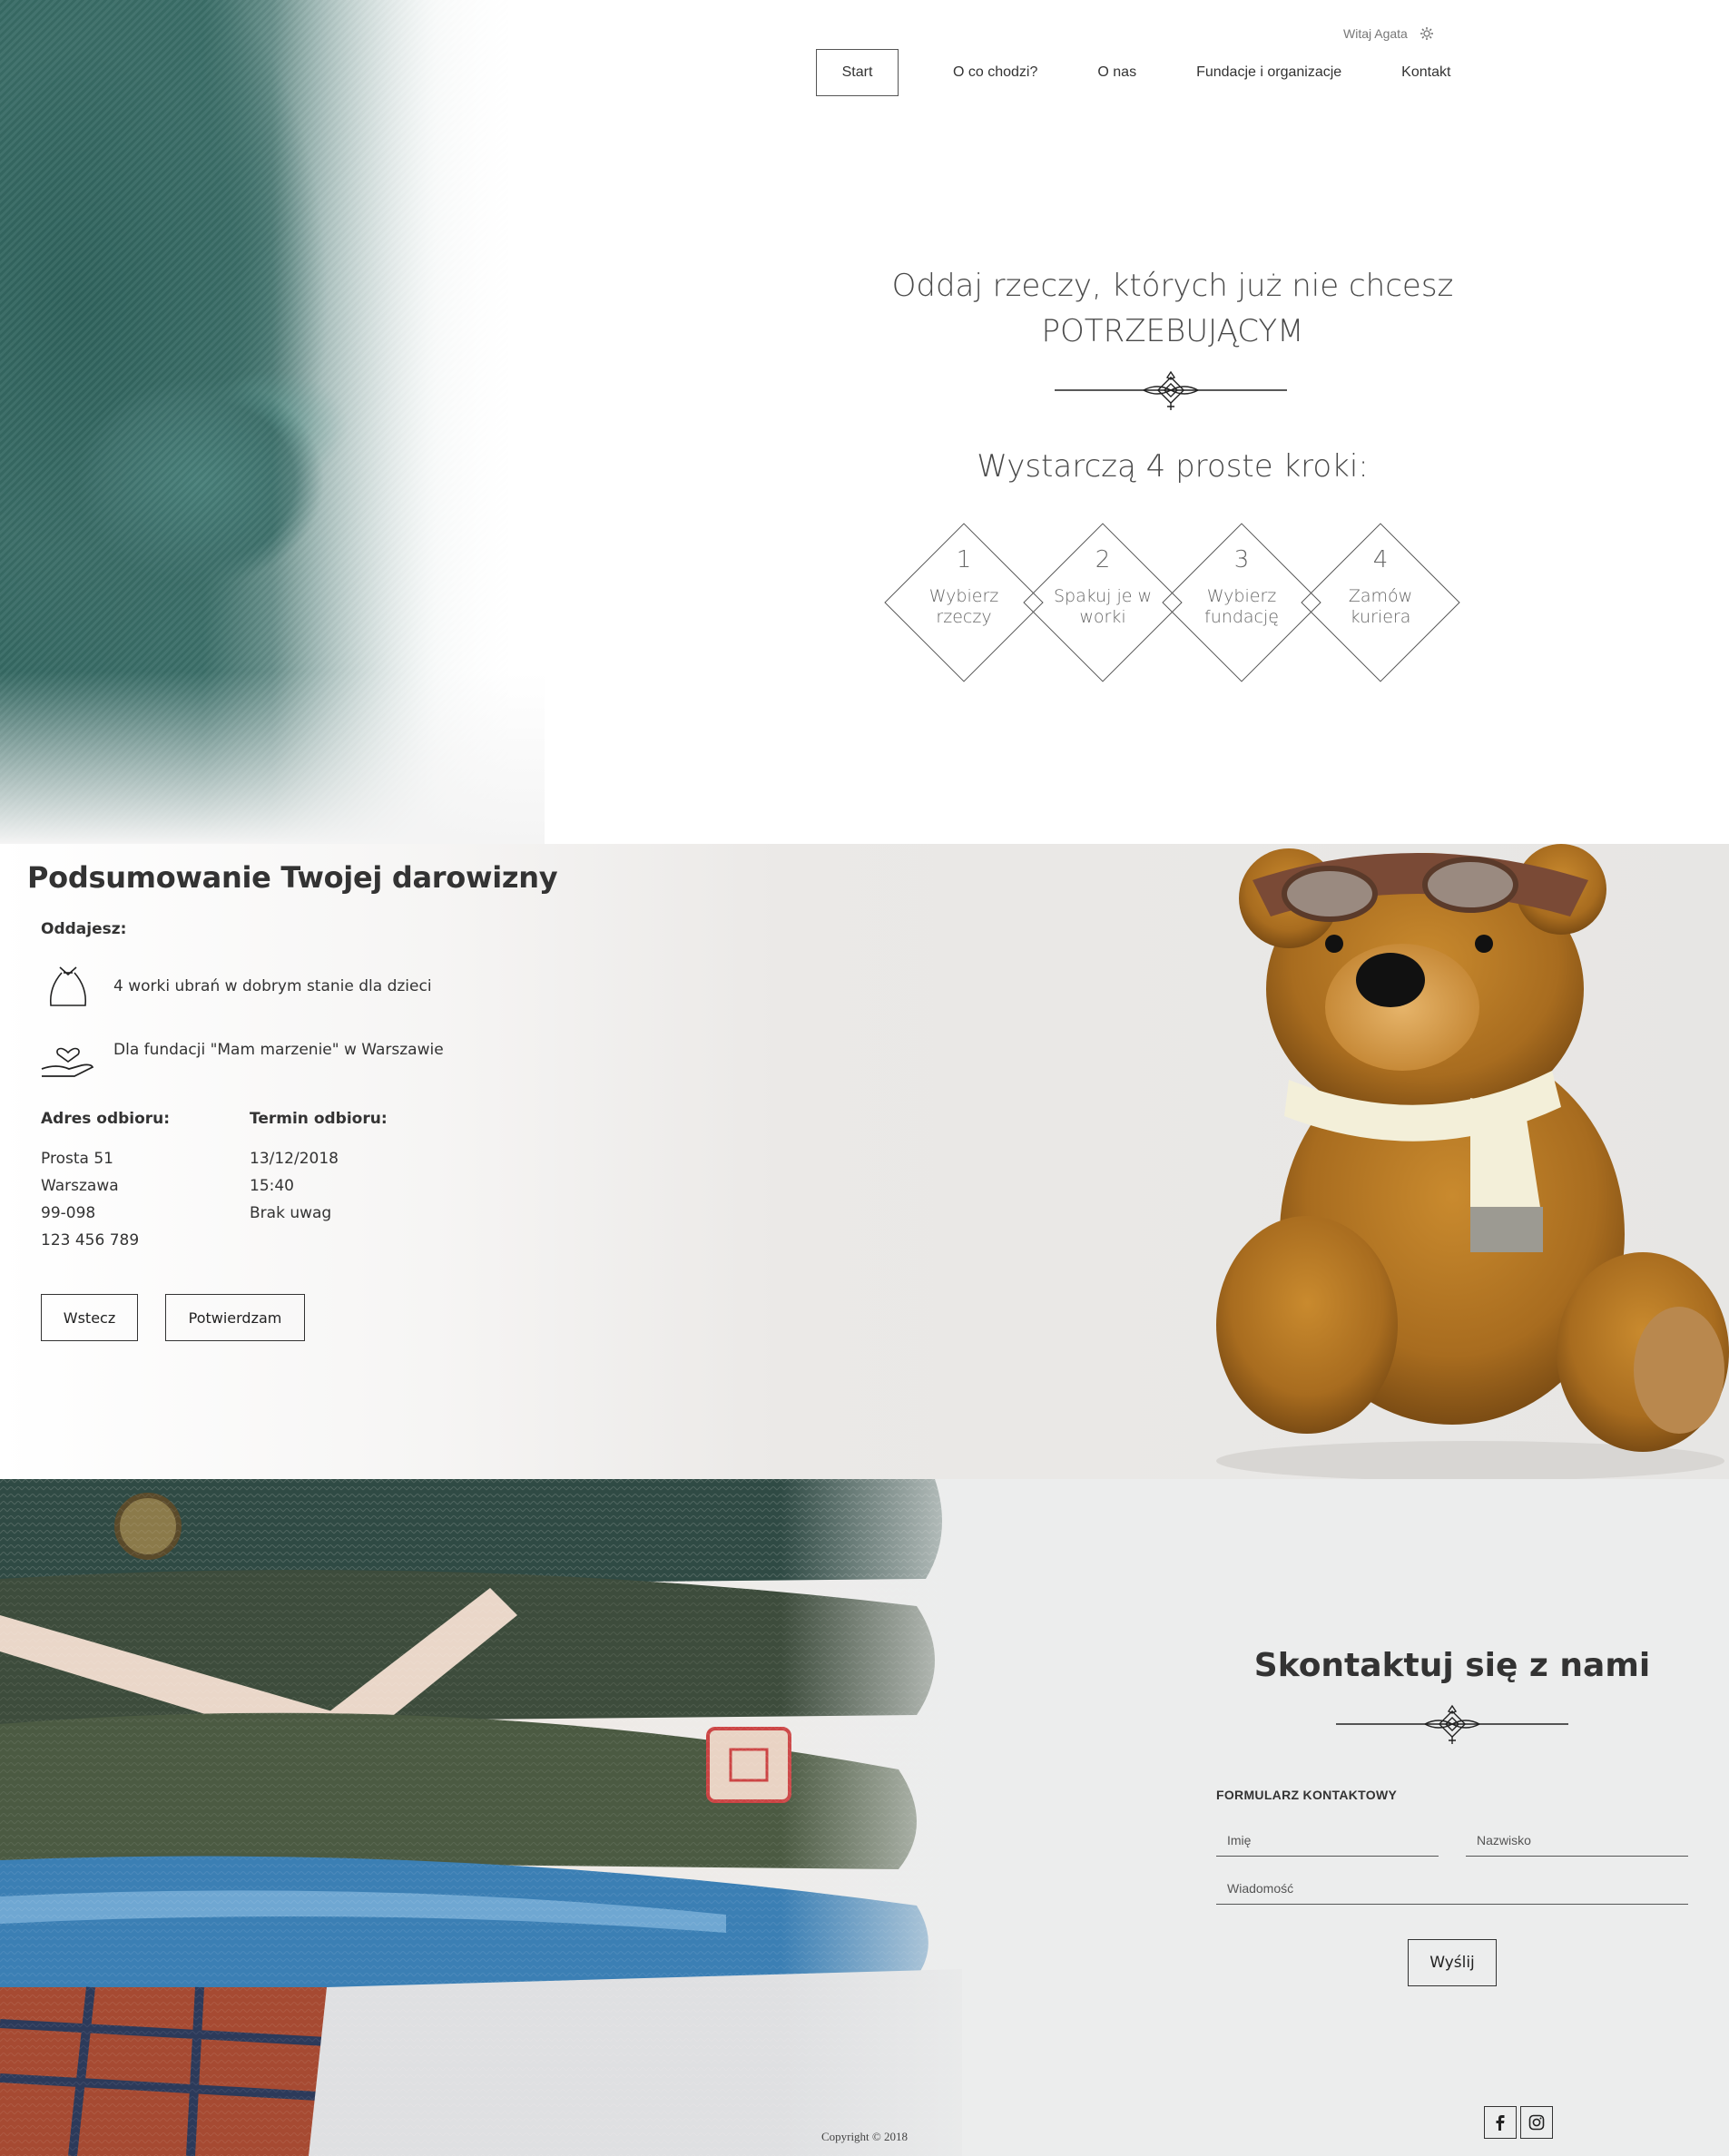 This screenshot has height=2156, width=1729. Describe the element at coordinates (294, 1186) in the screenshot. I see `pickup-lines: 13/12/2018 15:40 Brak uwag` at that location.